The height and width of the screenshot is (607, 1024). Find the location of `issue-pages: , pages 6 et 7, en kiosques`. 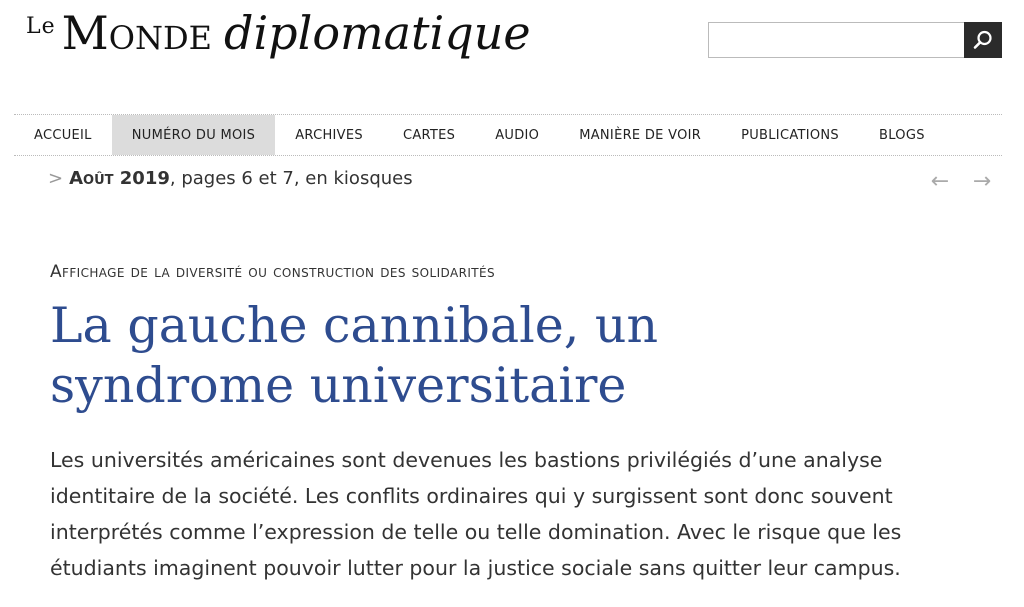

issue-pages: , pages 6 et 7, en kiosques is located at coordinates (291, 178).